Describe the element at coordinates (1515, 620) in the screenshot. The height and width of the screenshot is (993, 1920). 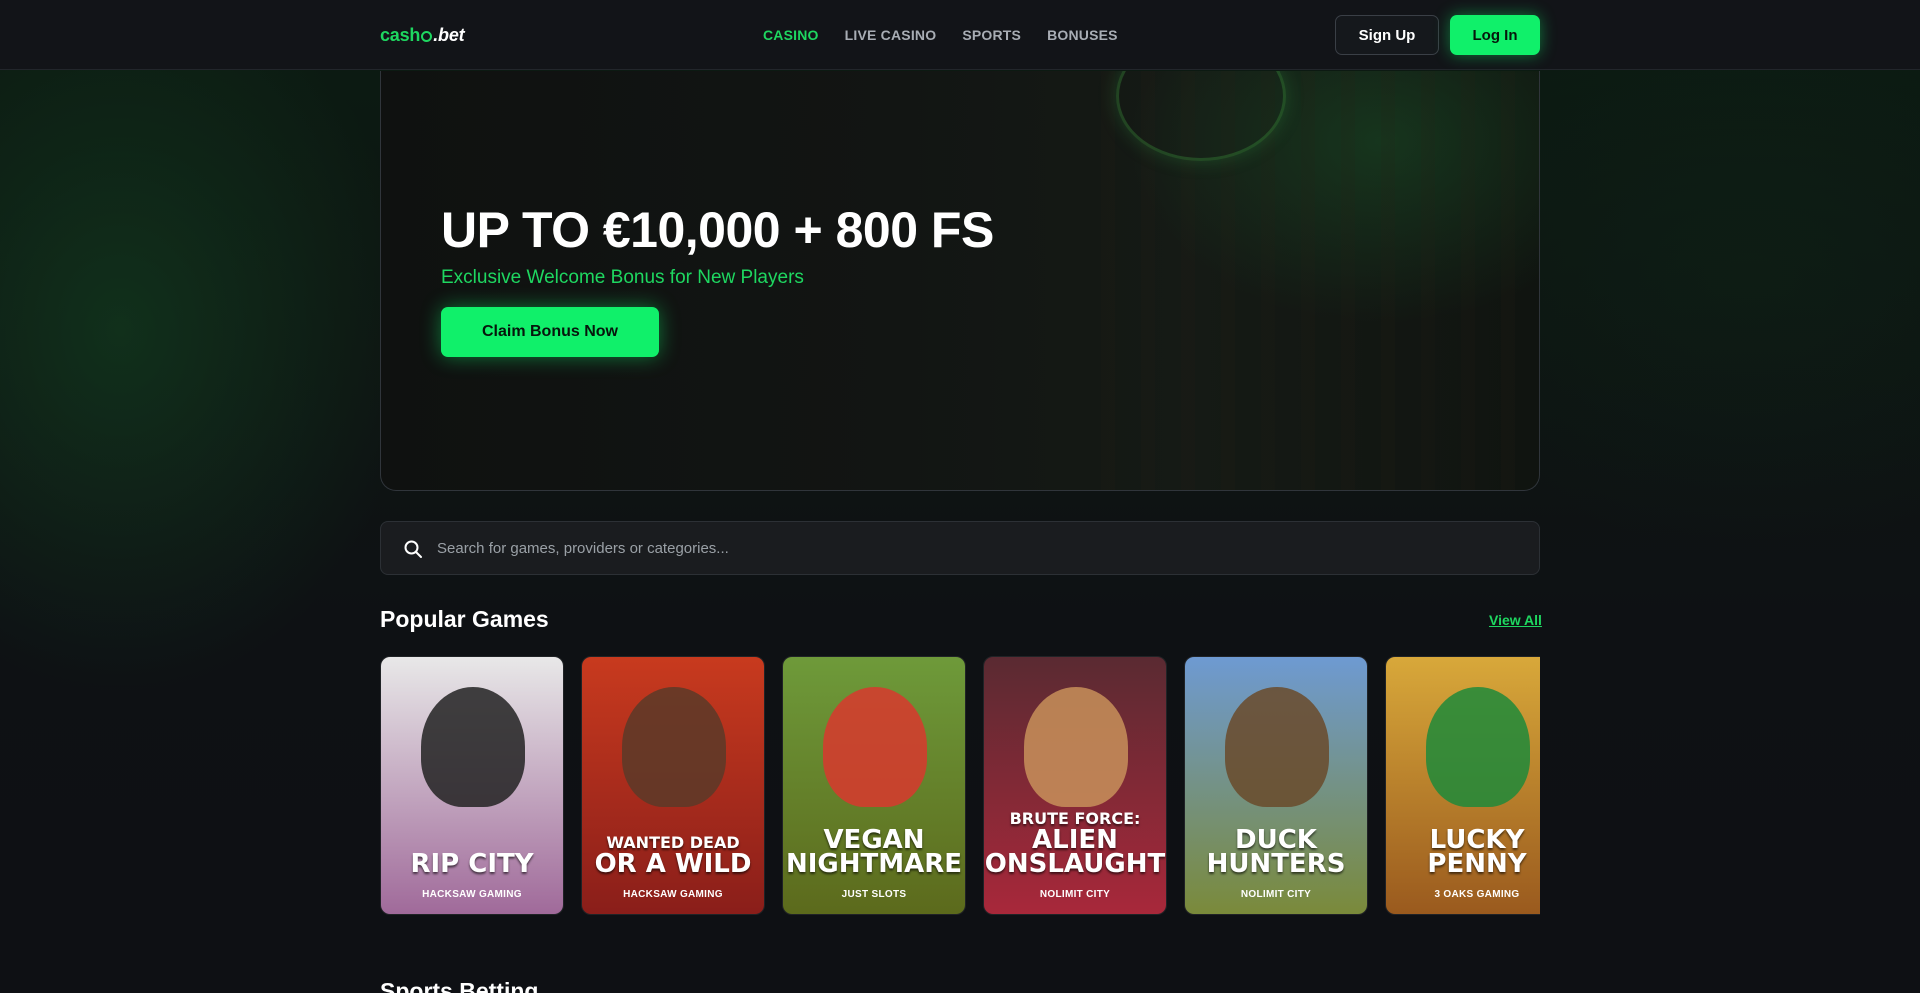
I see `view-all-link: View All` at that location.